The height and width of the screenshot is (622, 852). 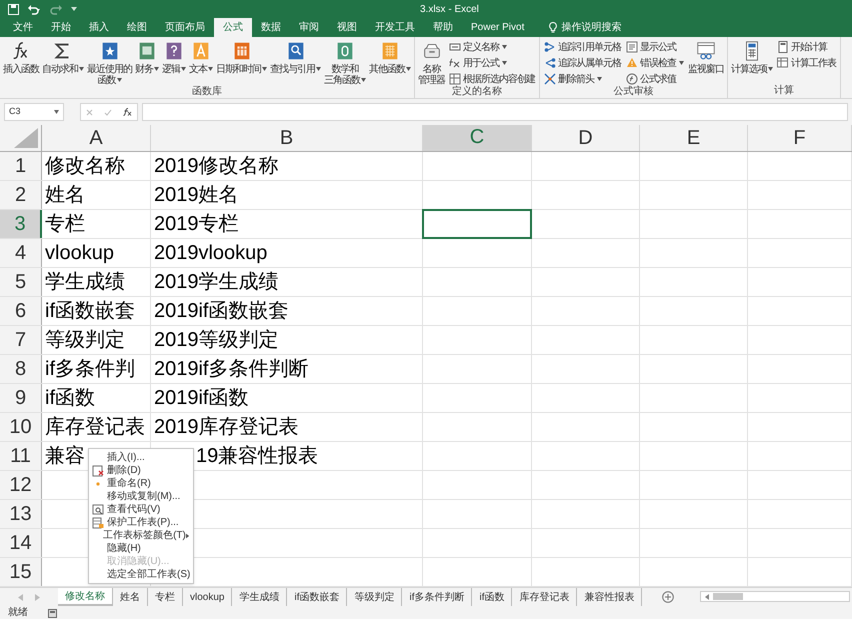 What do you see at coordinates (582, 79) in the screenshot?
I see `ribbon-button: 删除箭头` at bounding box center [582, 79].